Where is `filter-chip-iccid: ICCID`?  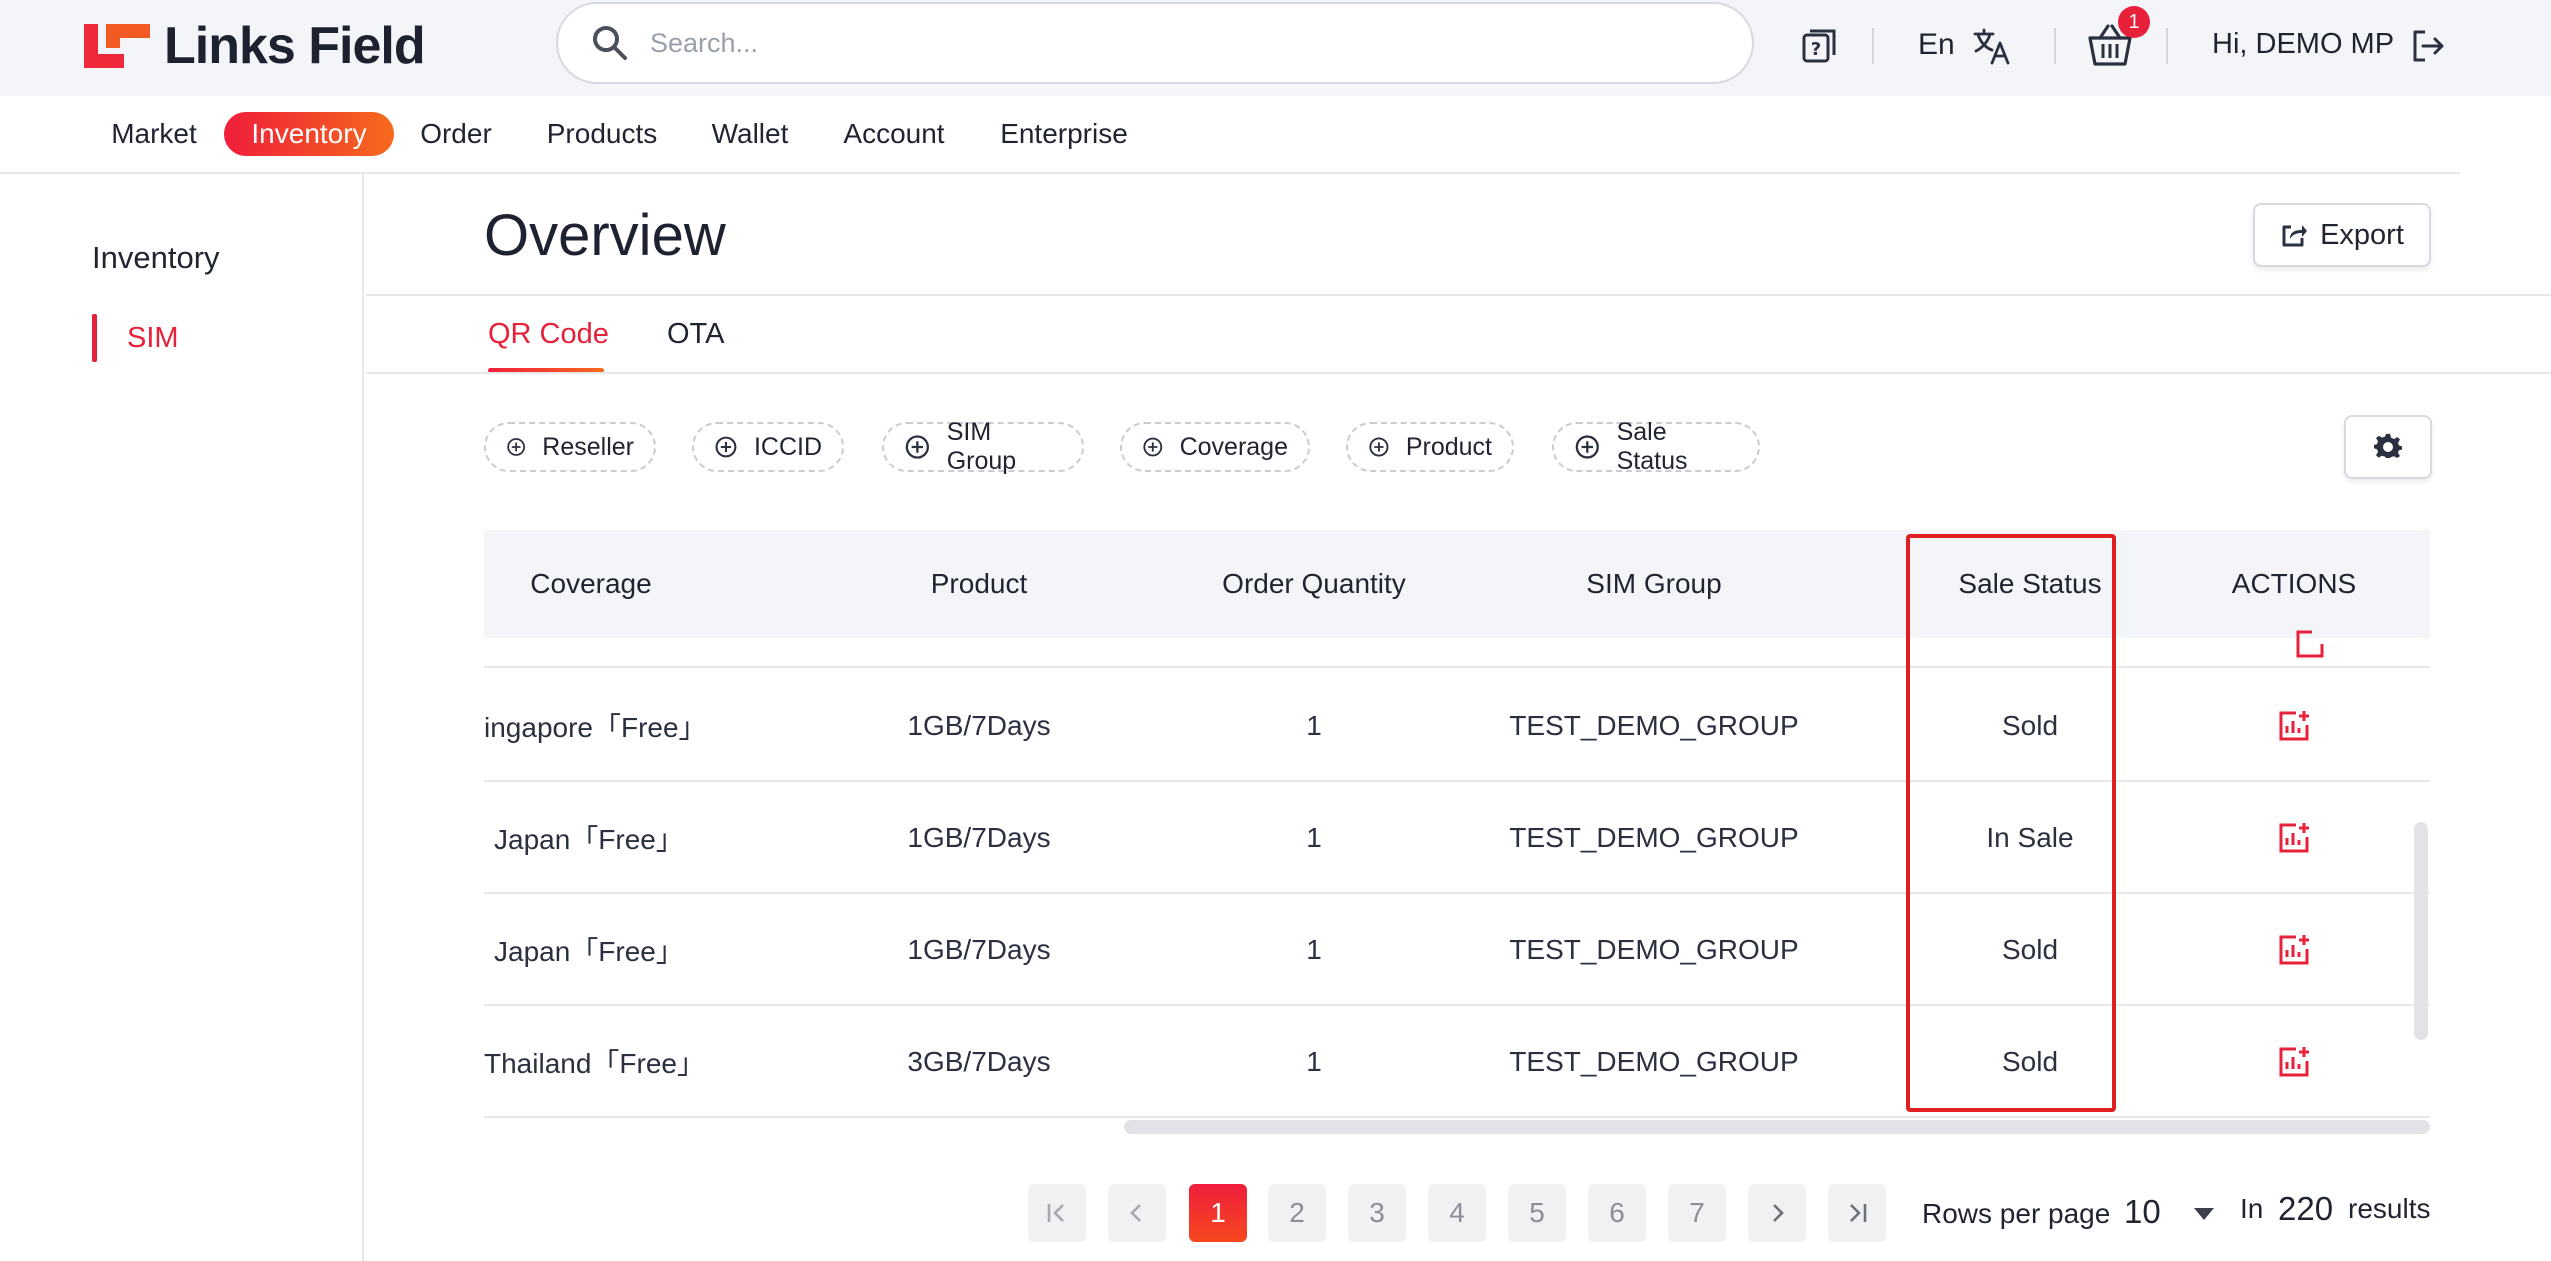 filter-chip-iccid: ICCID is located at coordinates (768, 447).